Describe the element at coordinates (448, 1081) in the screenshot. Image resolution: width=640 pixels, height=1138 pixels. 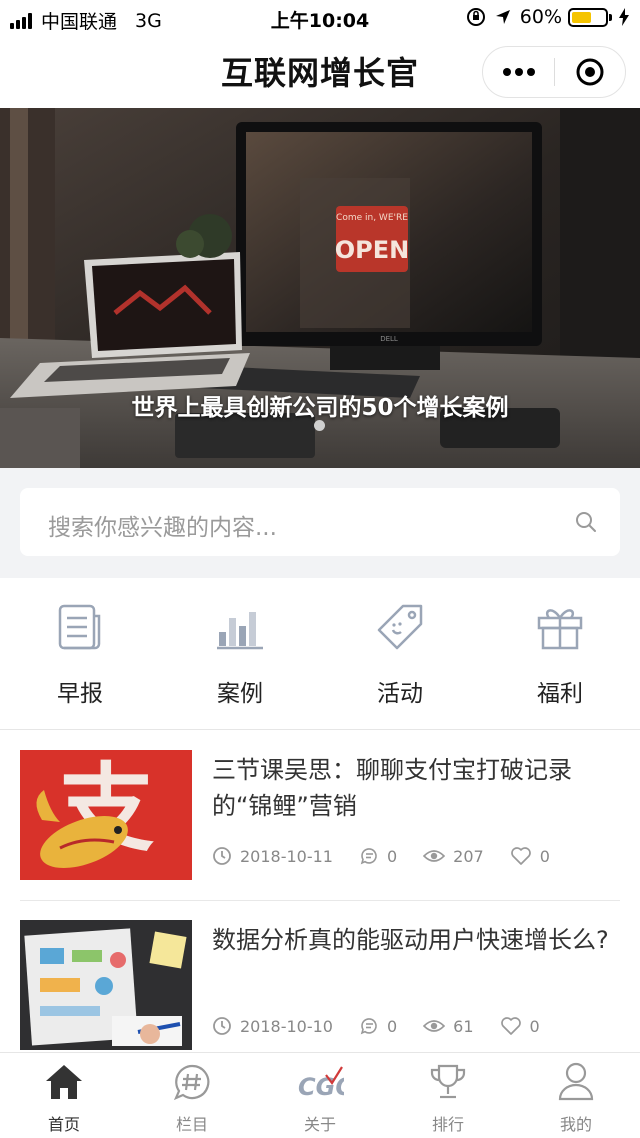
I see `trophy-icon` at that location.